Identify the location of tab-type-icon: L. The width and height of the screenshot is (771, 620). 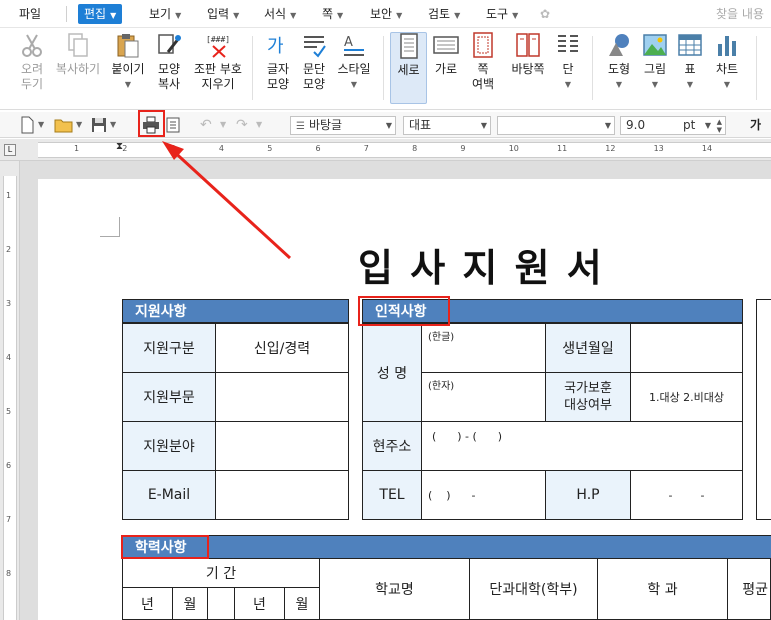
(10, 150).